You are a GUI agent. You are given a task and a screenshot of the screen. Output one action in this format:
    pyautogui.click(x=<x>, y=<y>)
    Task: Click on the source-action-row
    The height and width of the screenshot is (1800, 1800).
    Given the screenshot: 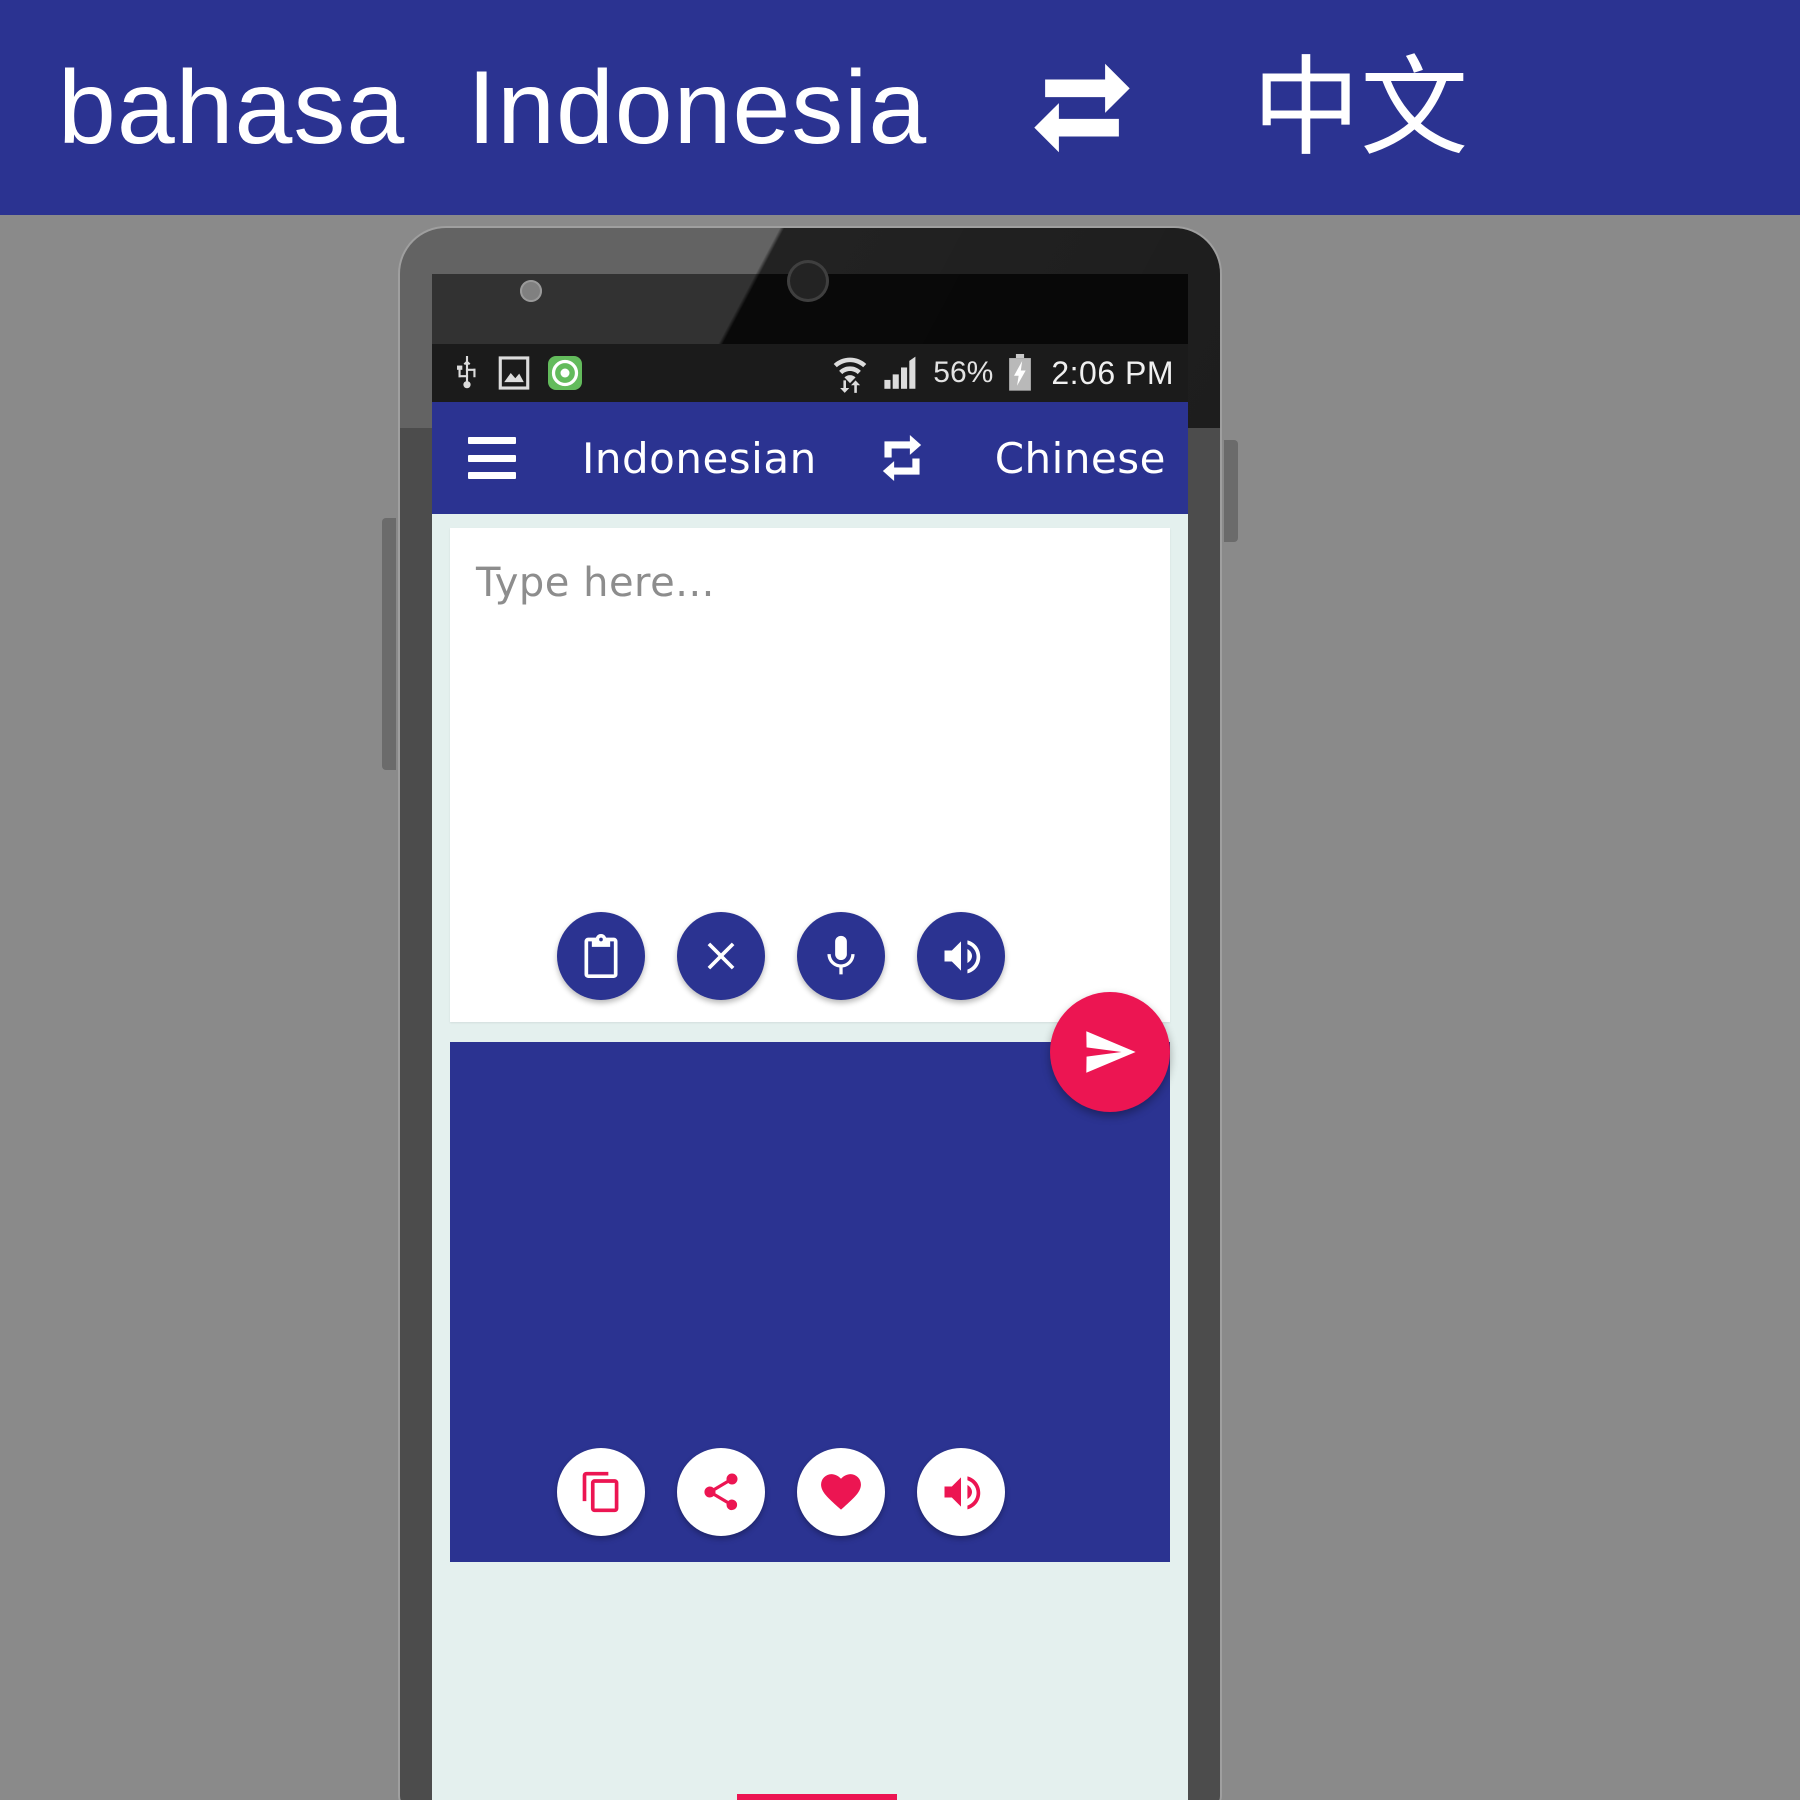 What is the action you would take?
    pyautogui.click(x=810, y=956)
    